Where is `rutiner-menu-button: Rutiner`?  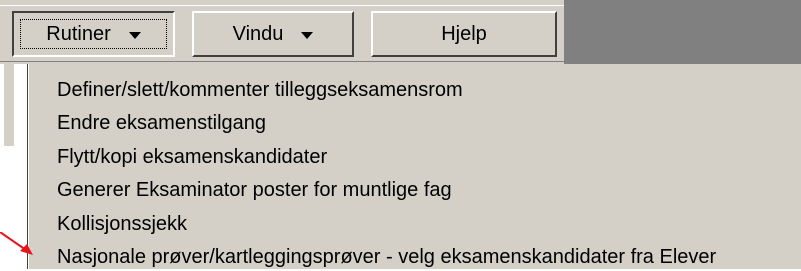 rutiner-menu-button: Rutiner is located at coordinates (93, 34).